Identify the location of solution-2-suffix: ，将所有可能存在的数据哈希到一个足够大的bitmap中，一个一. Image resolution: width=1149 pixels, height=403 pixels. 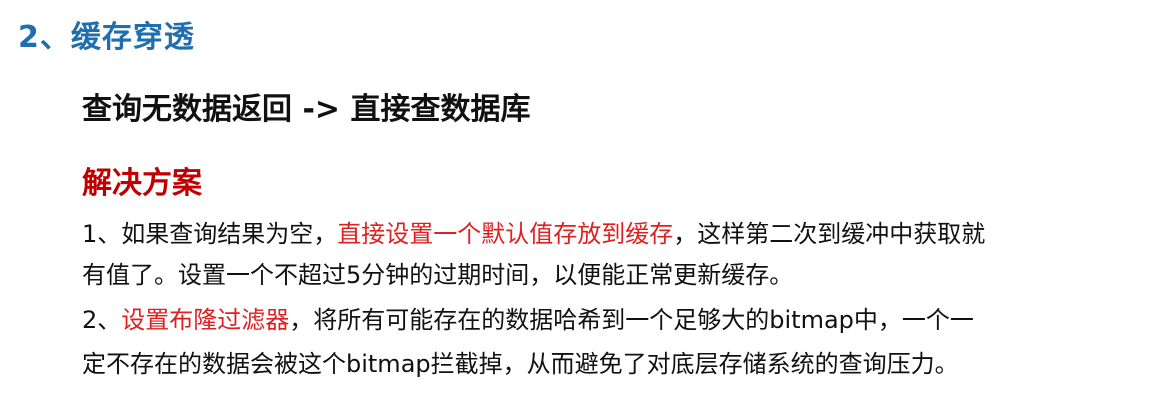
(631, 320).